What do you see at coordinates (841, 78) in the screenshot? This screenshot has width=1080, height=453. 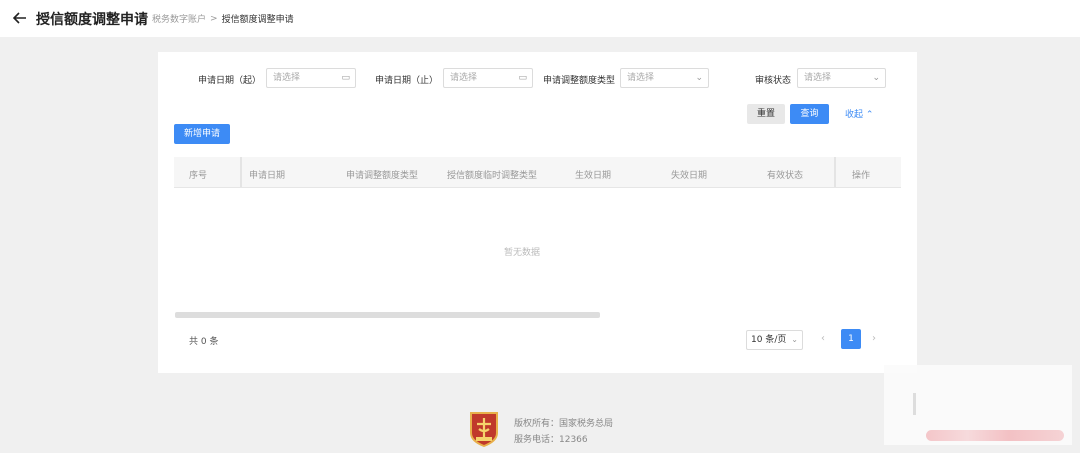 I see `status-select: 请选择 ⌄` at bounding box center [841, 78].